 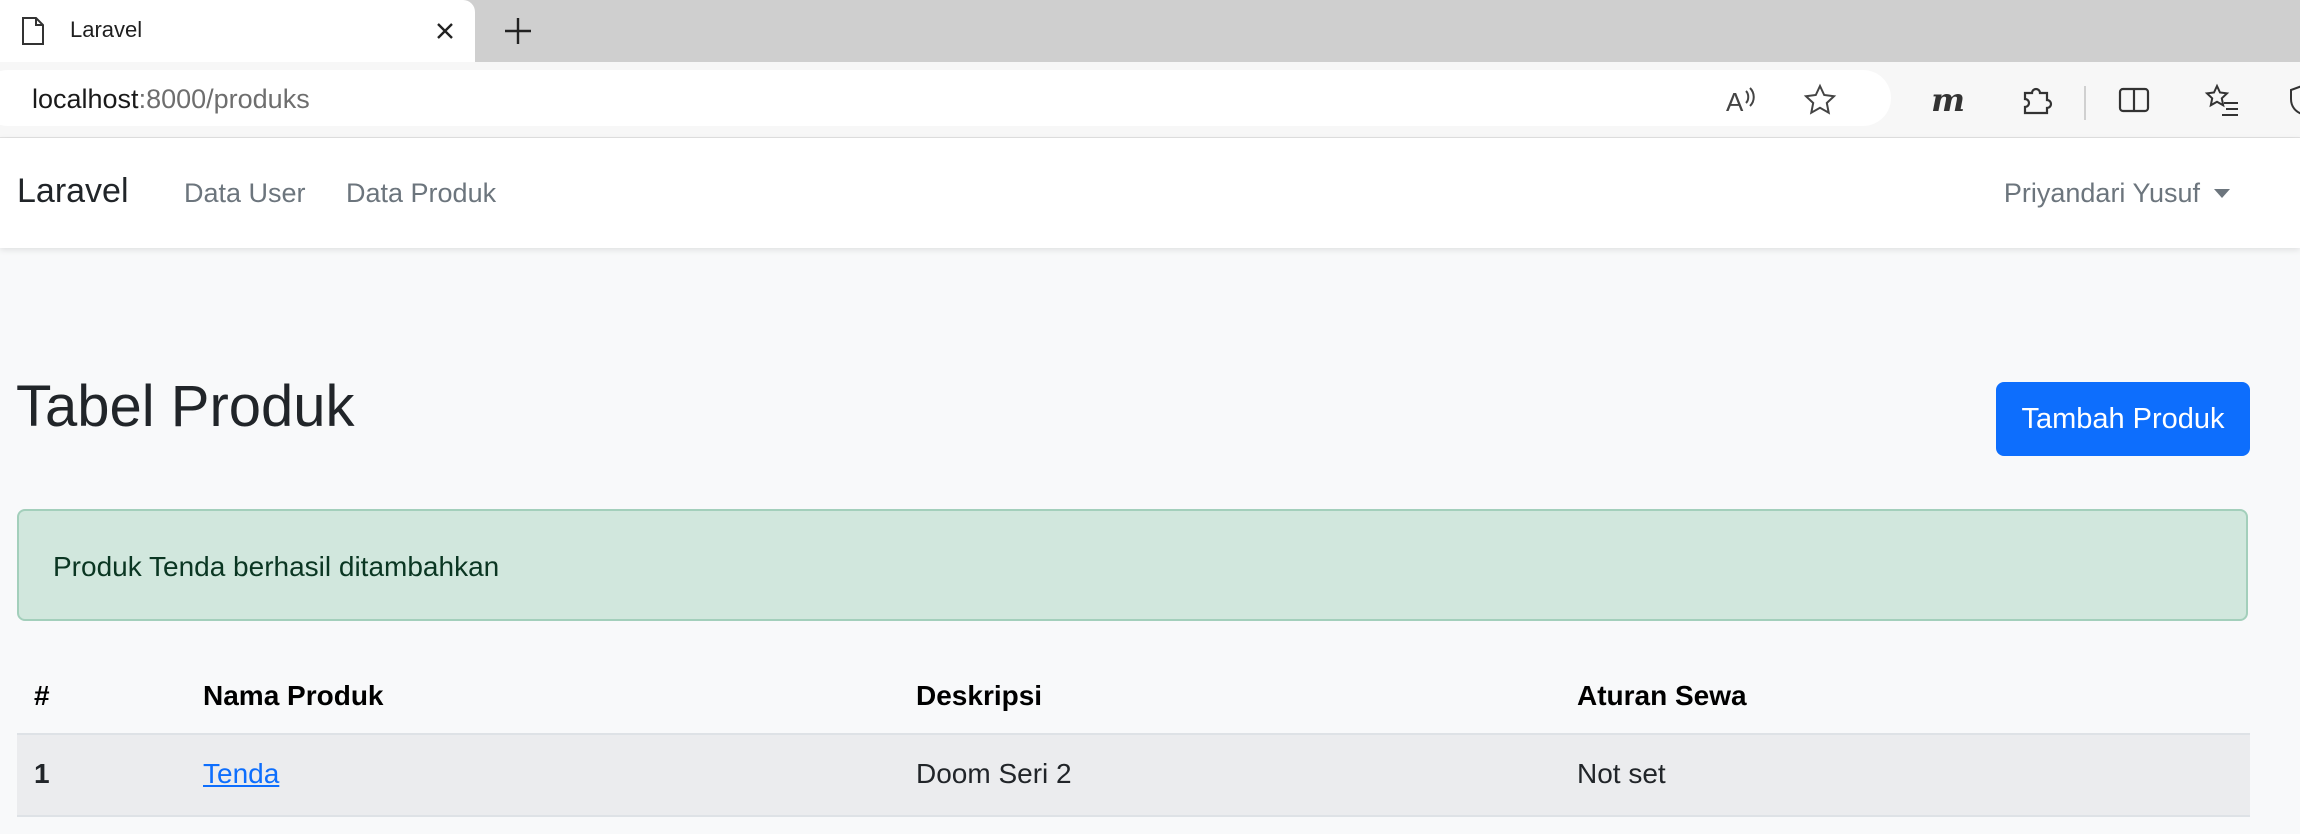 What do you see at coordinates (518, 31) in the screenshot?
I see `plus-icon` at bounding box center [518, 31].